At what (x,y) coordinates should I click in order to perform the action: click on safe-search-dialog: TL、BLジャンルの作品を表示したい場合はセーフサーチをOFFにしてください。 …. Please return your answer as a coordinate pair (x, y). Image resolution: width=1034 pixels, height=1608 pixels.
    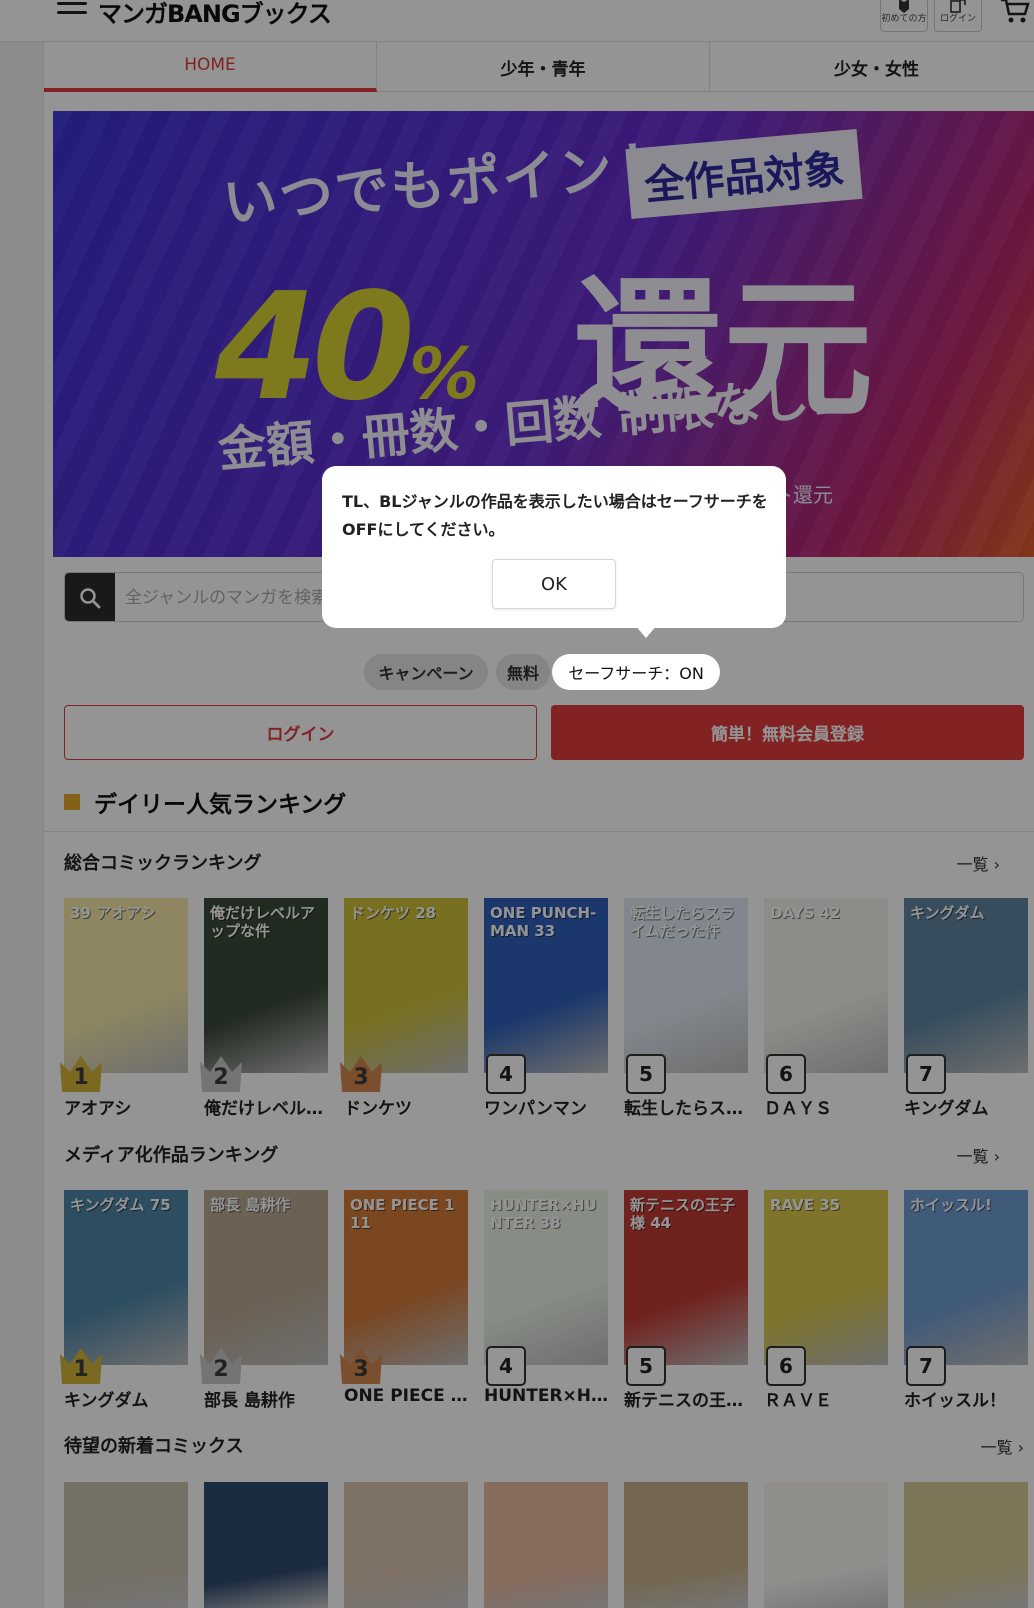
    Looking at the image, I should click on (554, 552).